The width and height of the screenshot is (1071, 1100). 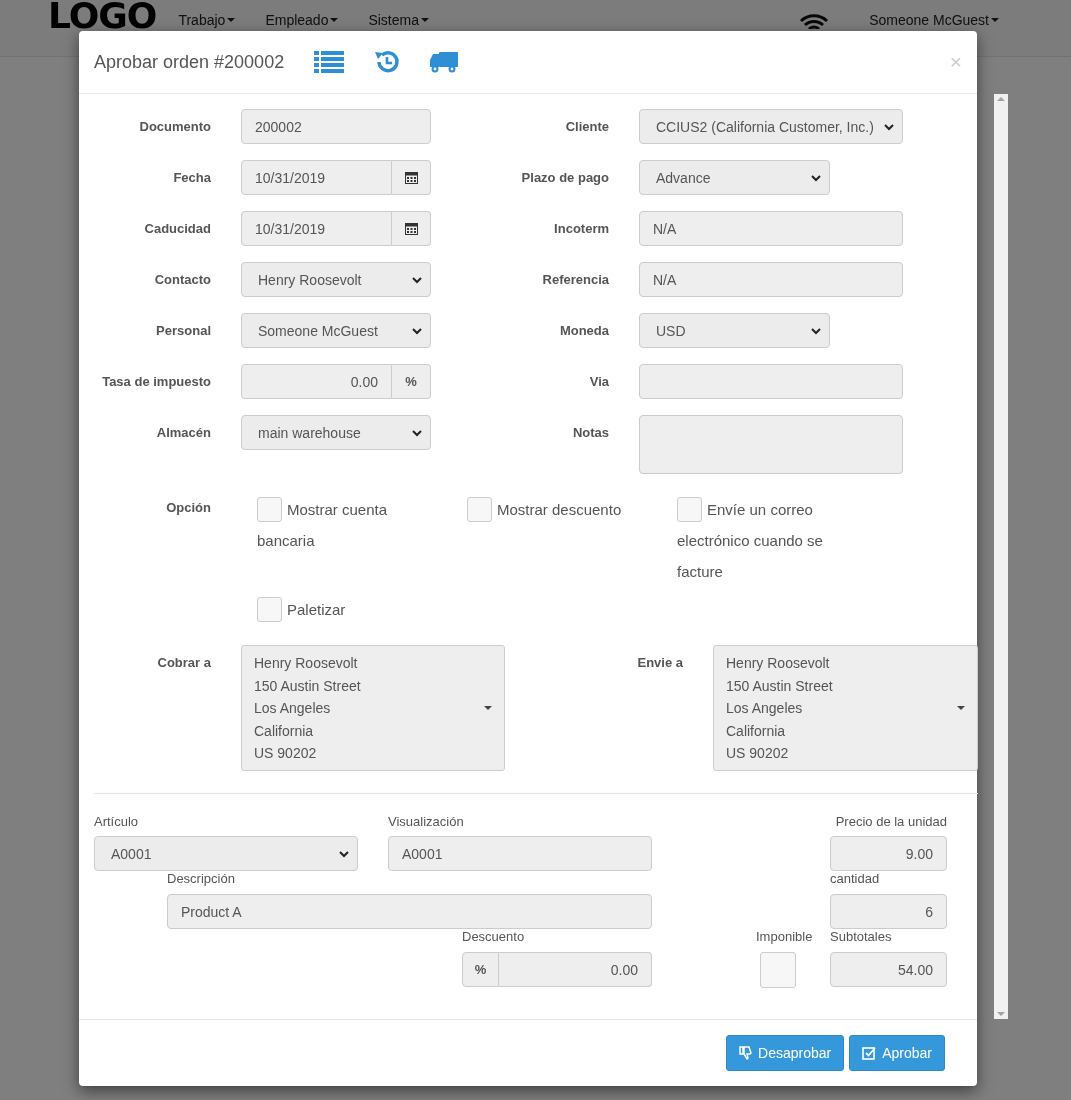 I want to click on truck-icon, so click(x=444, y=62).